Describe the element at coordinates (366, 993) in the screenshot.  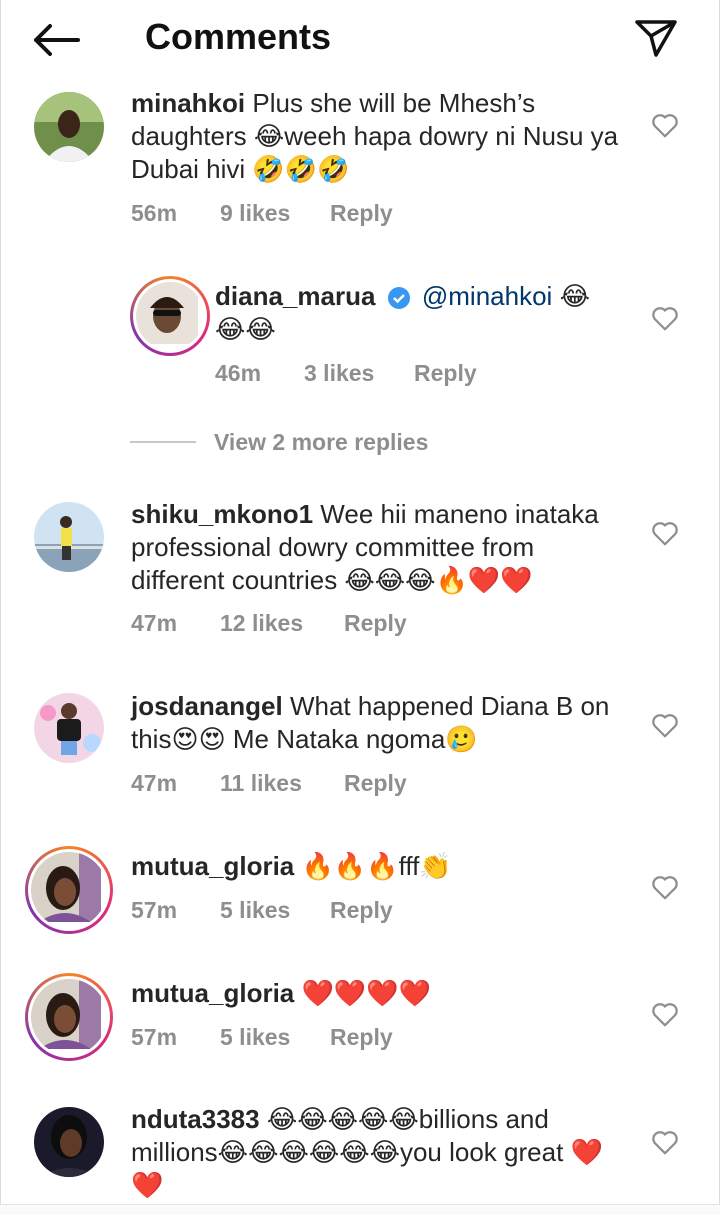
I see `comment-body: ❤️❤️❤️❤️` at that location.